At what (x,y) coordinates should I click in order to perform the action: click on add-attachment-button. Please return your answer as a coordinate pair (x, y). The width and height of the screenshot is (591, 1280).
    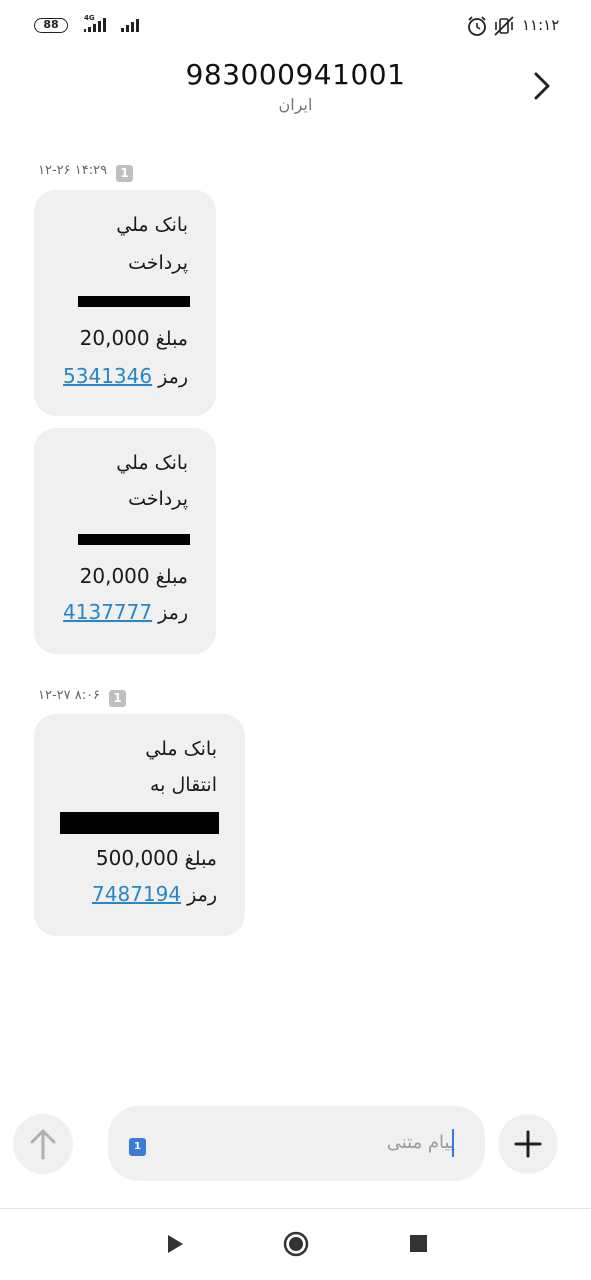
    Looking at the image, I should click on (528, 1144).